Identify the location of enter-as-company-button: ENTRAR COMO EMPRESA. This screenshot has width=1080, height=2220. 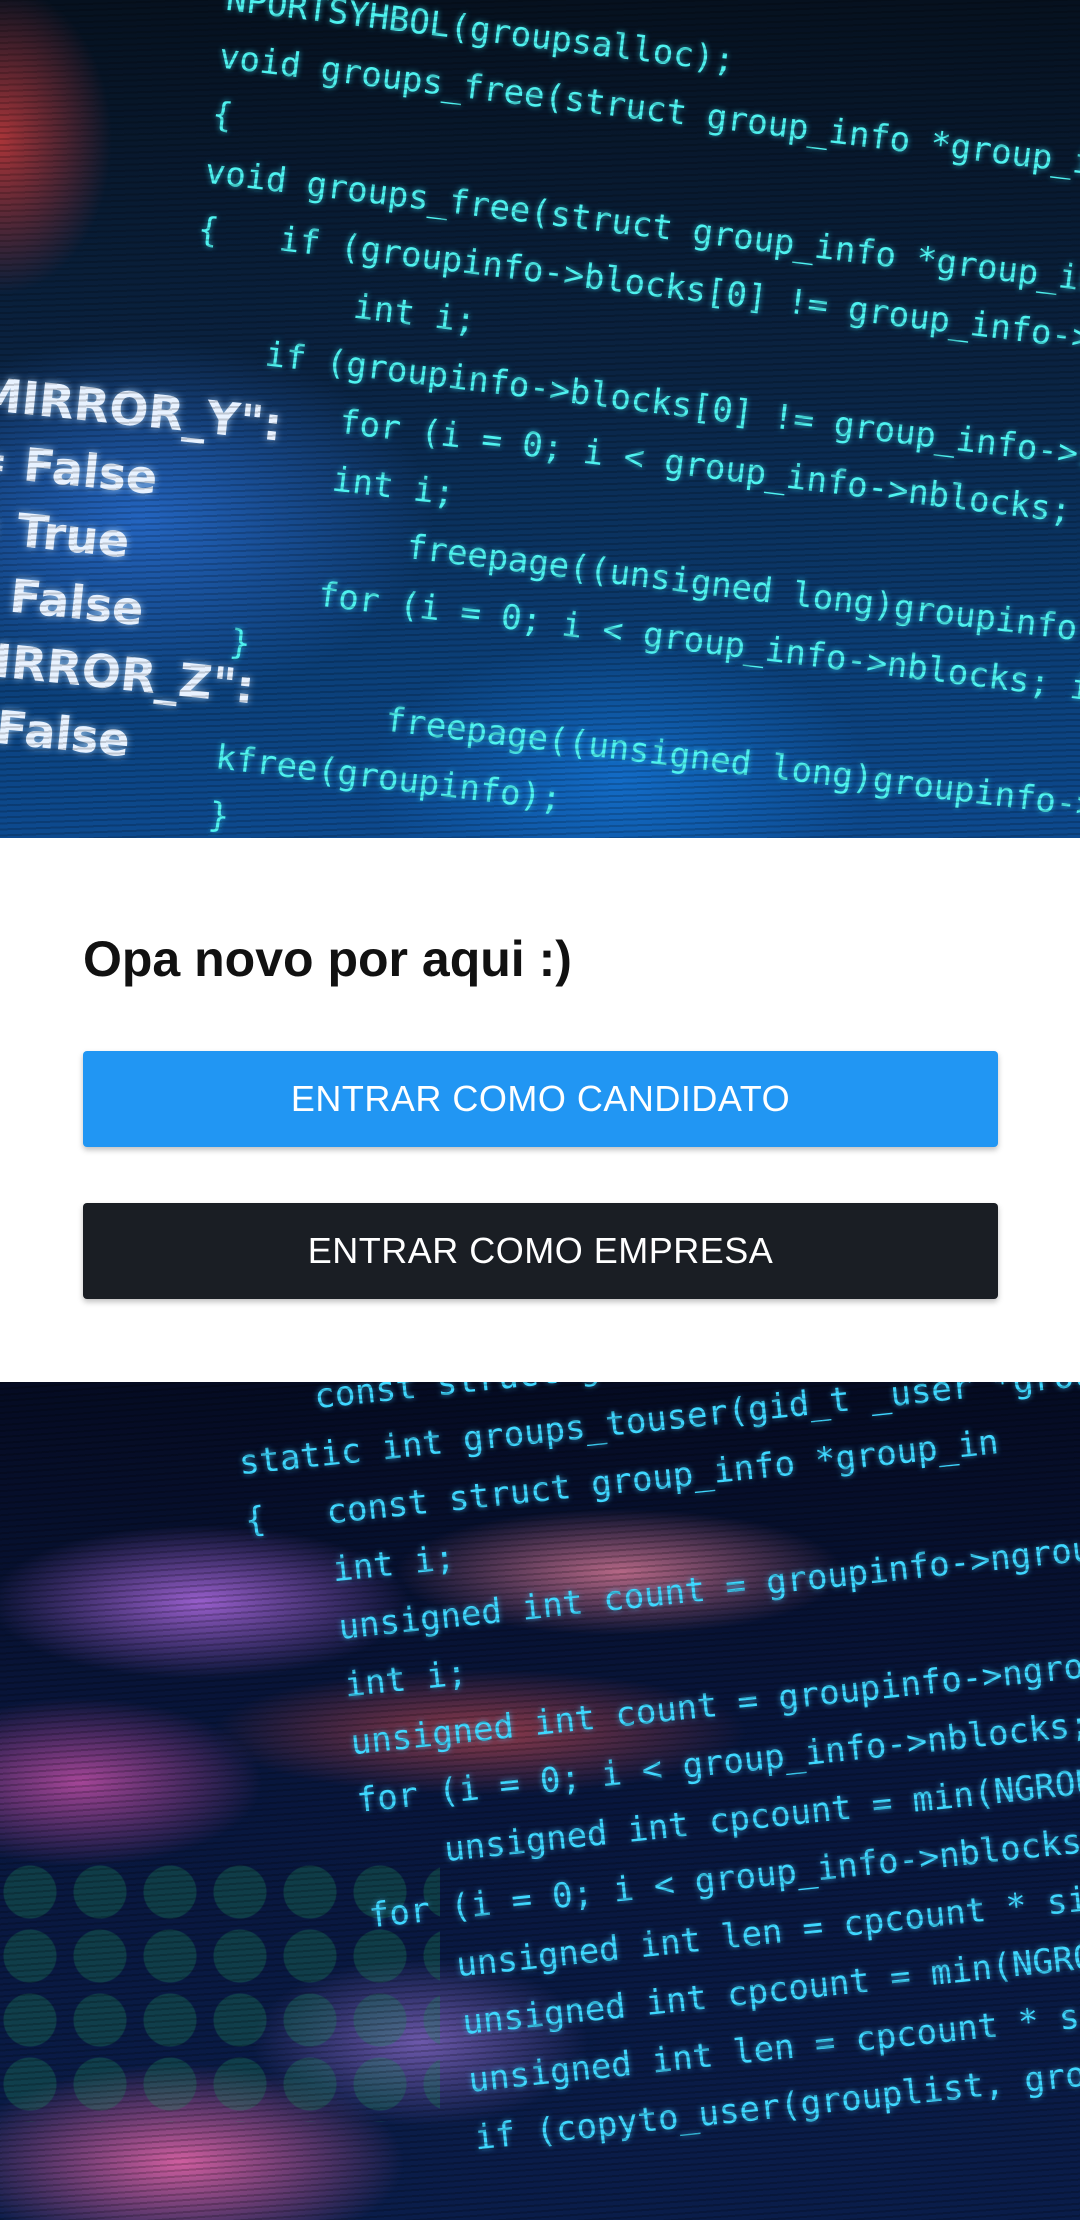
(540, 1251).